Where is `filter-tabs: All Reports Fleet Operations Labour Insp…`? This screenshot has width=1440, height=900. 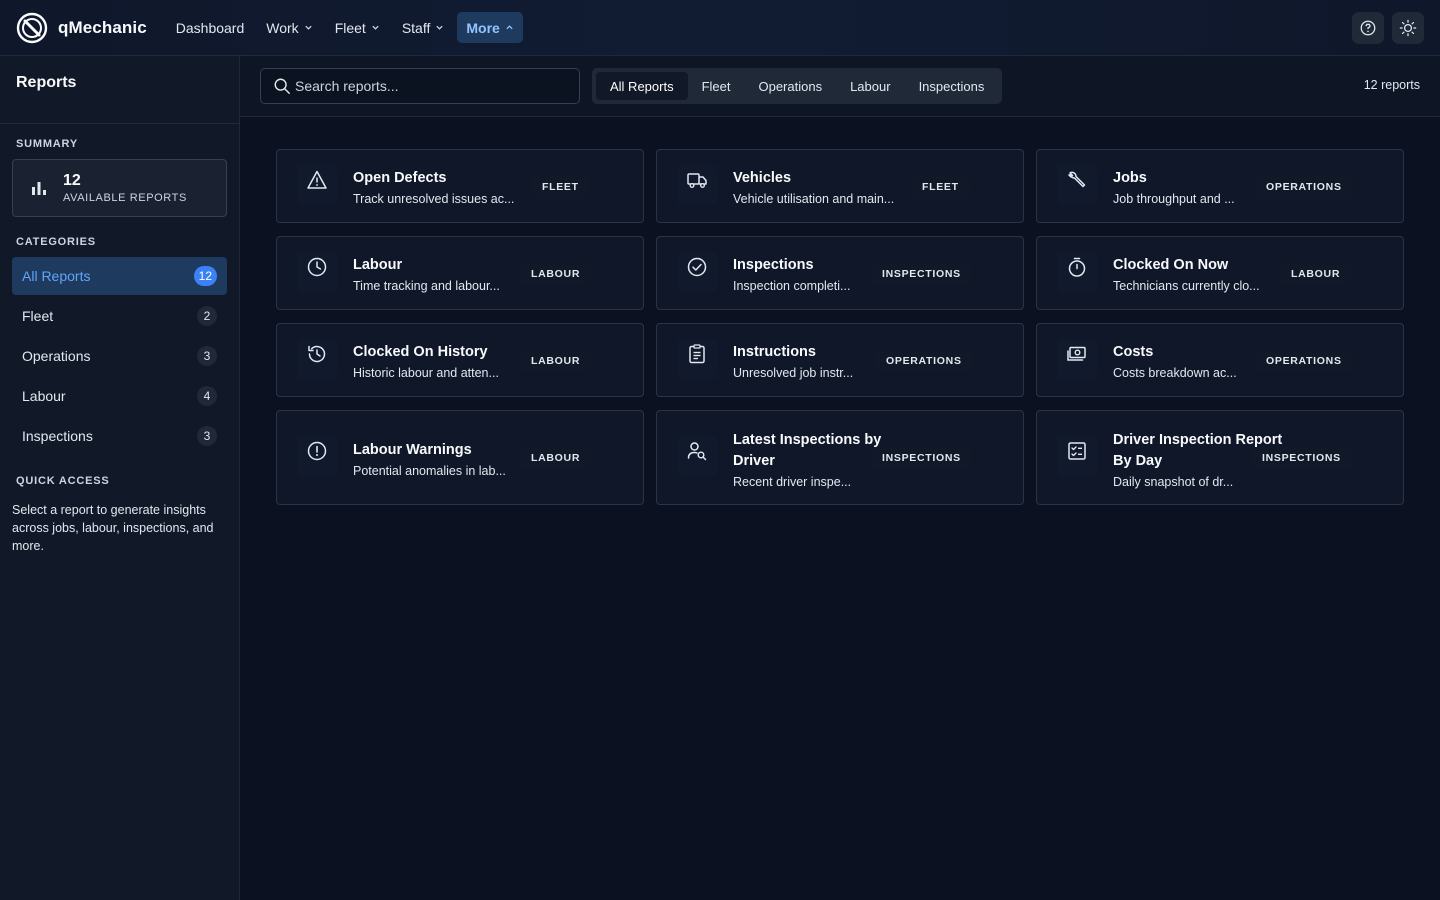
filter-tabs: All Reports Fleet Operations Labour Insp… is located at coordinates (797, 86).